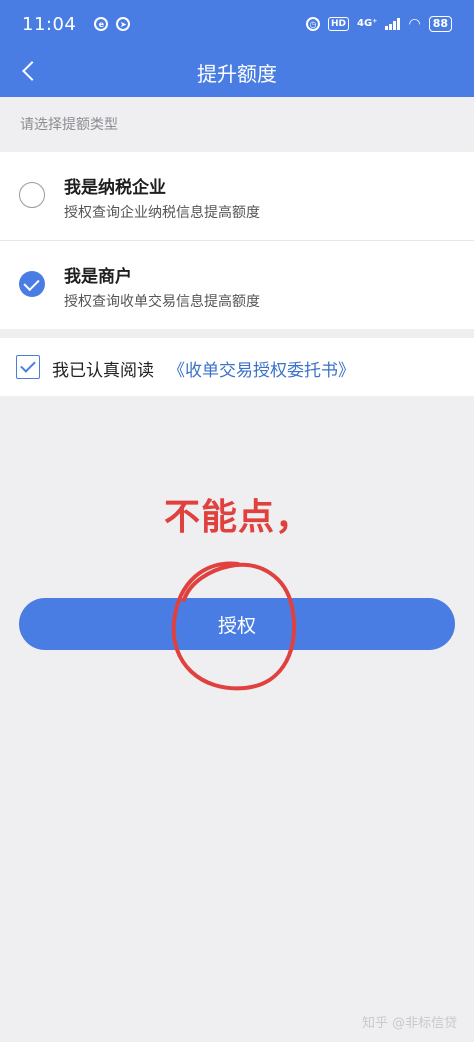 The width and height of the screenshot is (474, 1042). What do you see at coordinates (32, 284) in the screenshot?
I see `radio-checked-icon` at bounding box center [32, 284].